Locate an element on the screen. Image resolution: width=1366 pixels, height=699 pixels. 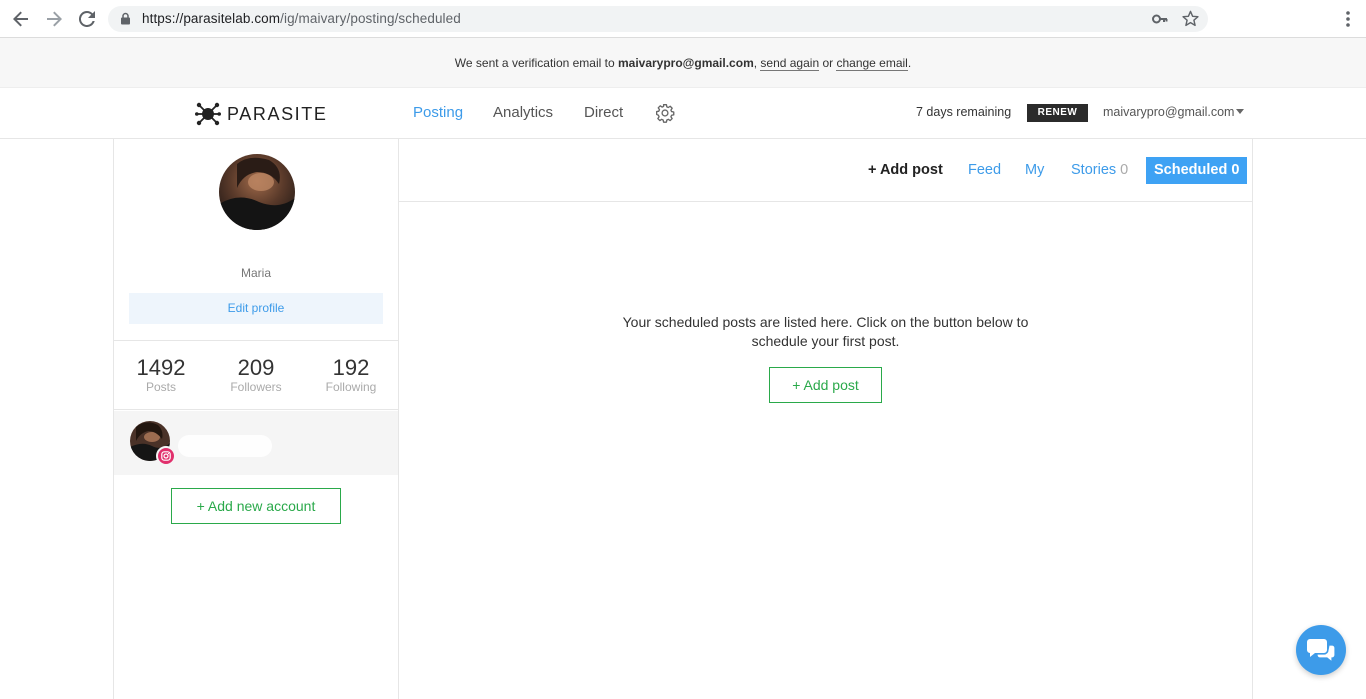
reload-button is located at coordinates (87, 19).